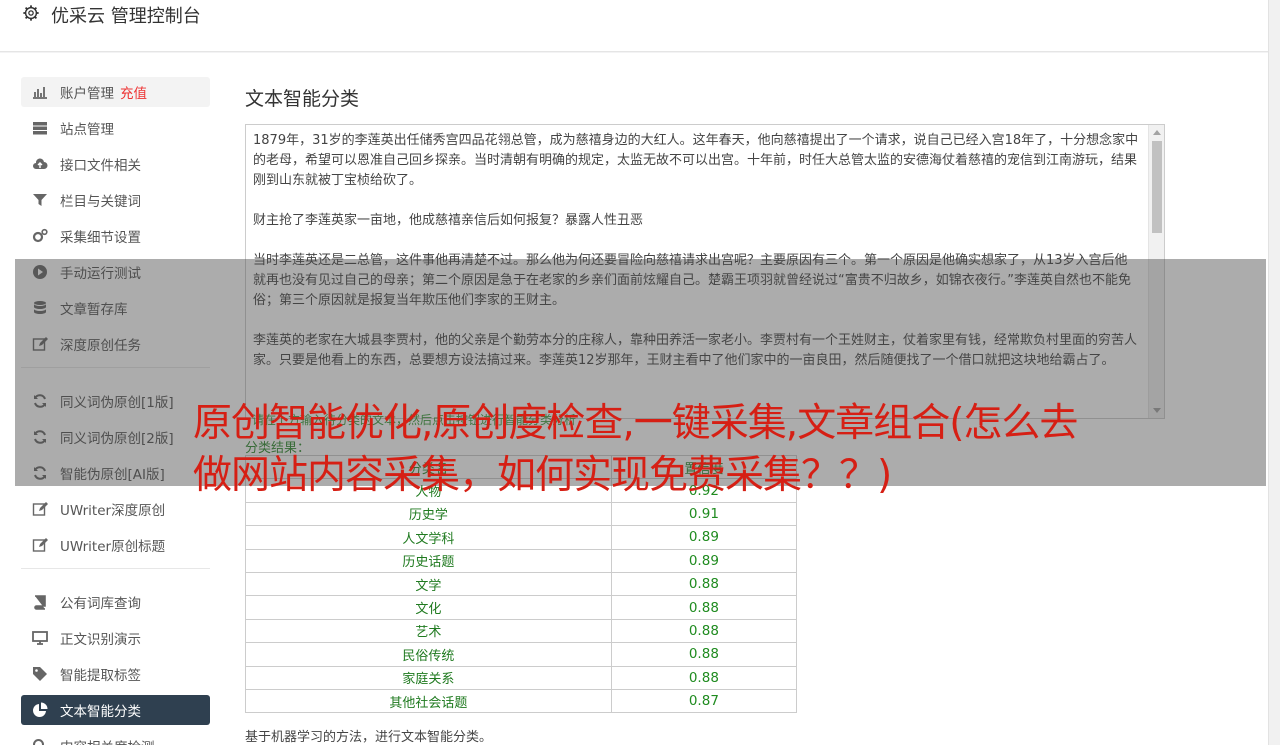 This screenshot has width=1280, height=745. I want to click on brand-title: 优采云 管理控制台, so click(126, 16).